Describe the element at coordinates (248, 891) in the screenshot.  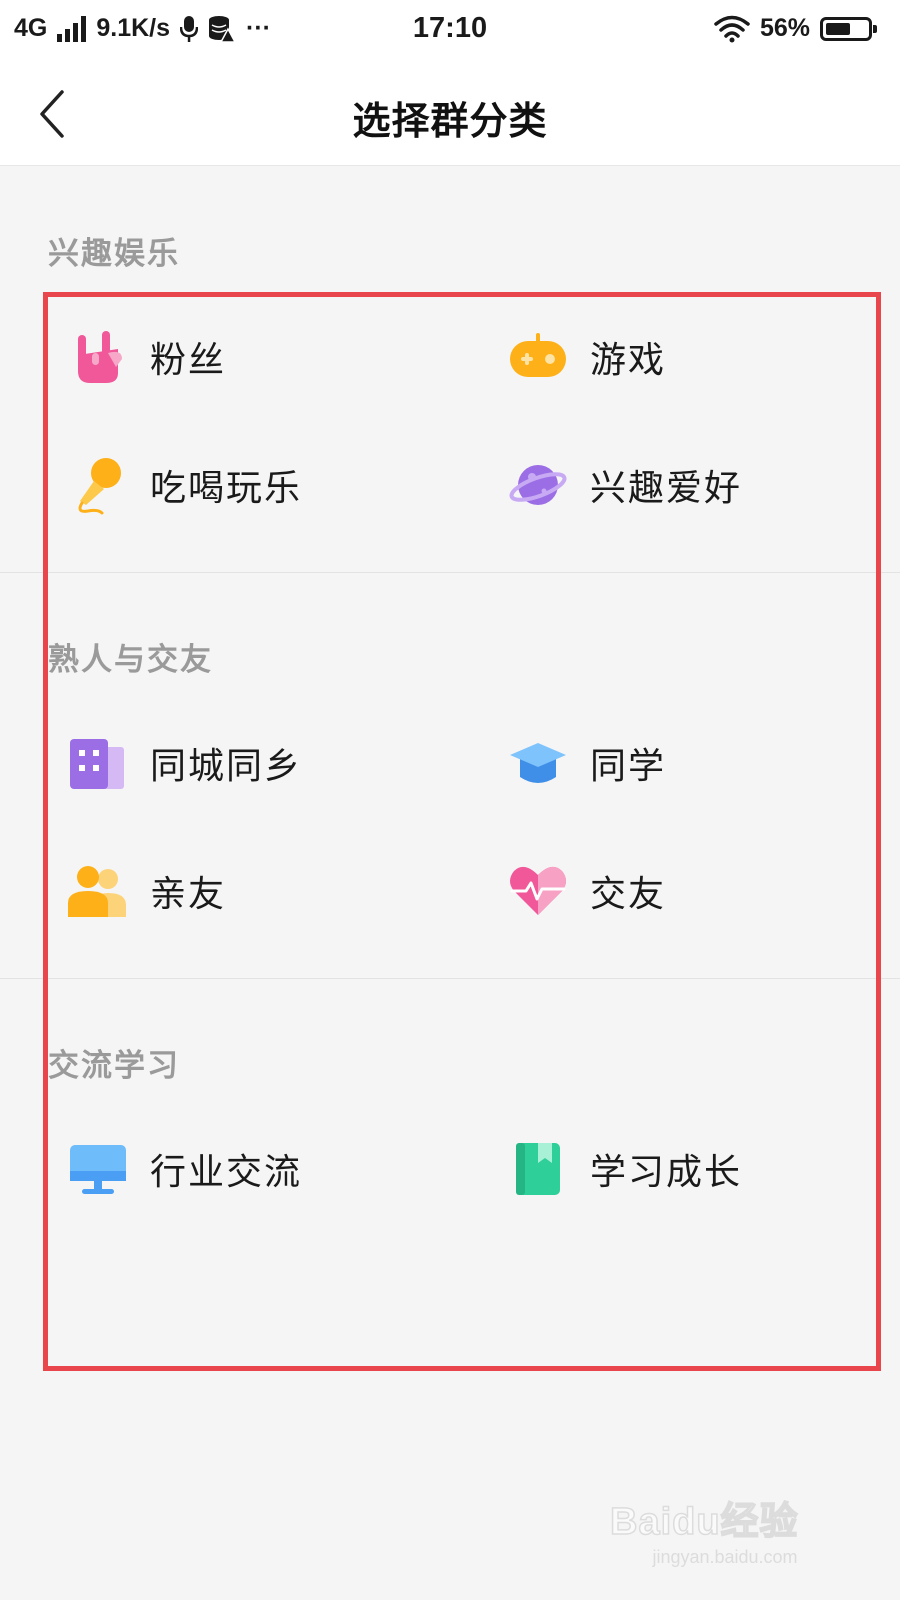
I see `category-item-family-friends: 亲友` at that location.